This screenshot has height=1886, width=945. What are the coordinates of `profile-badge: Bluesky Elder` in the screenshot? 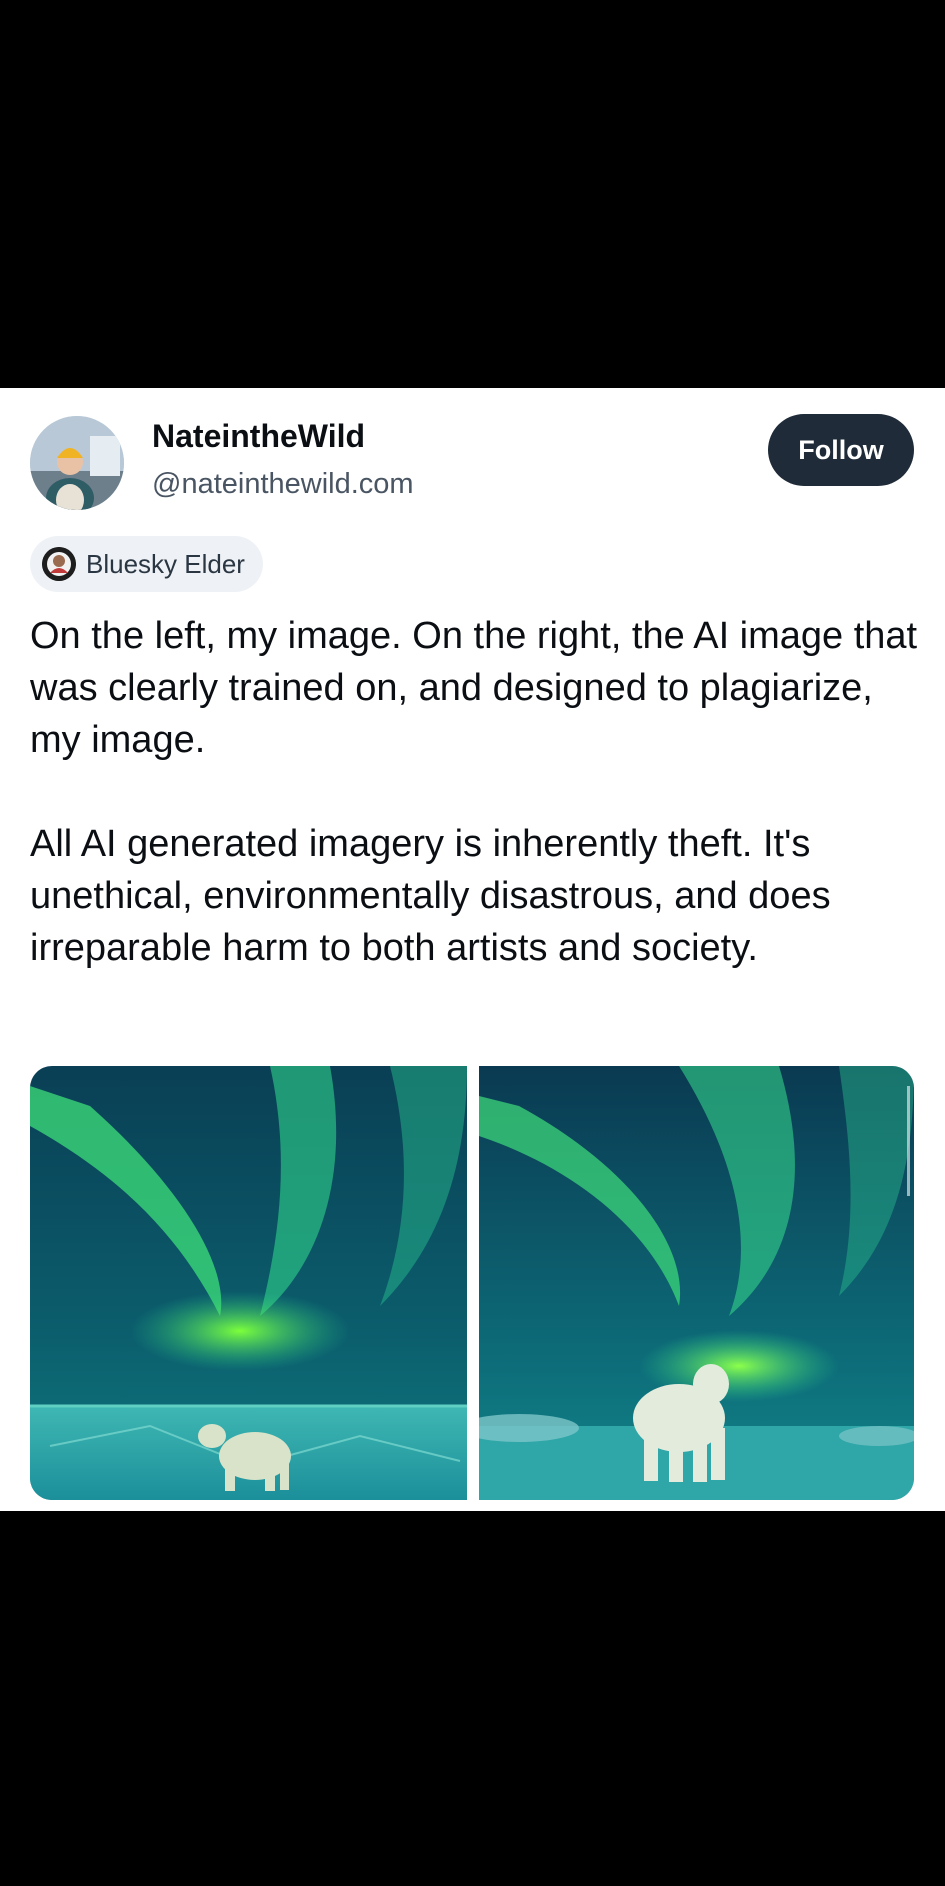 It's located at (146, 564).